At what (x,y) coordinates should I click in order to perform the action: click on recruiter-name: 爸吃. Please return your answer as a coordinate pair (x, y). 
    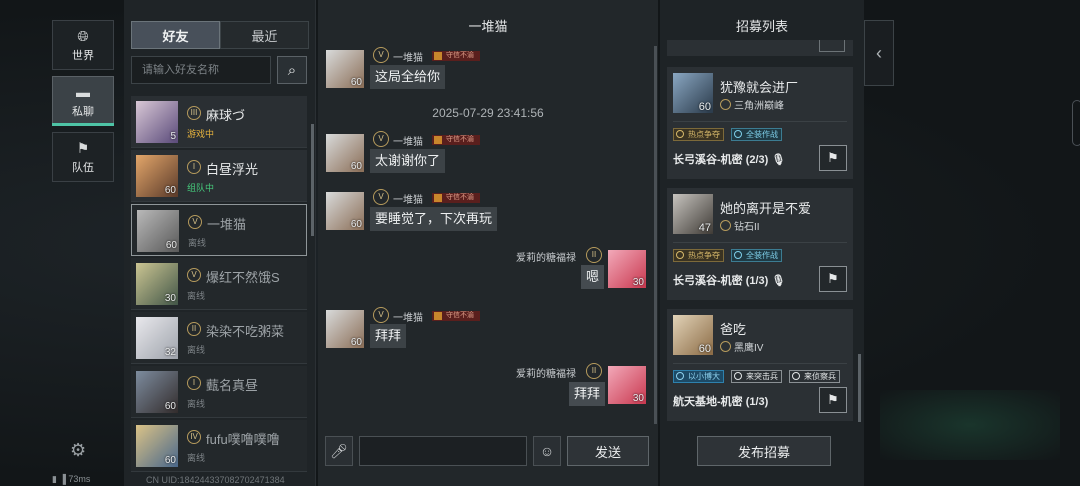
    Looking at the image, I should click on (733, 329).